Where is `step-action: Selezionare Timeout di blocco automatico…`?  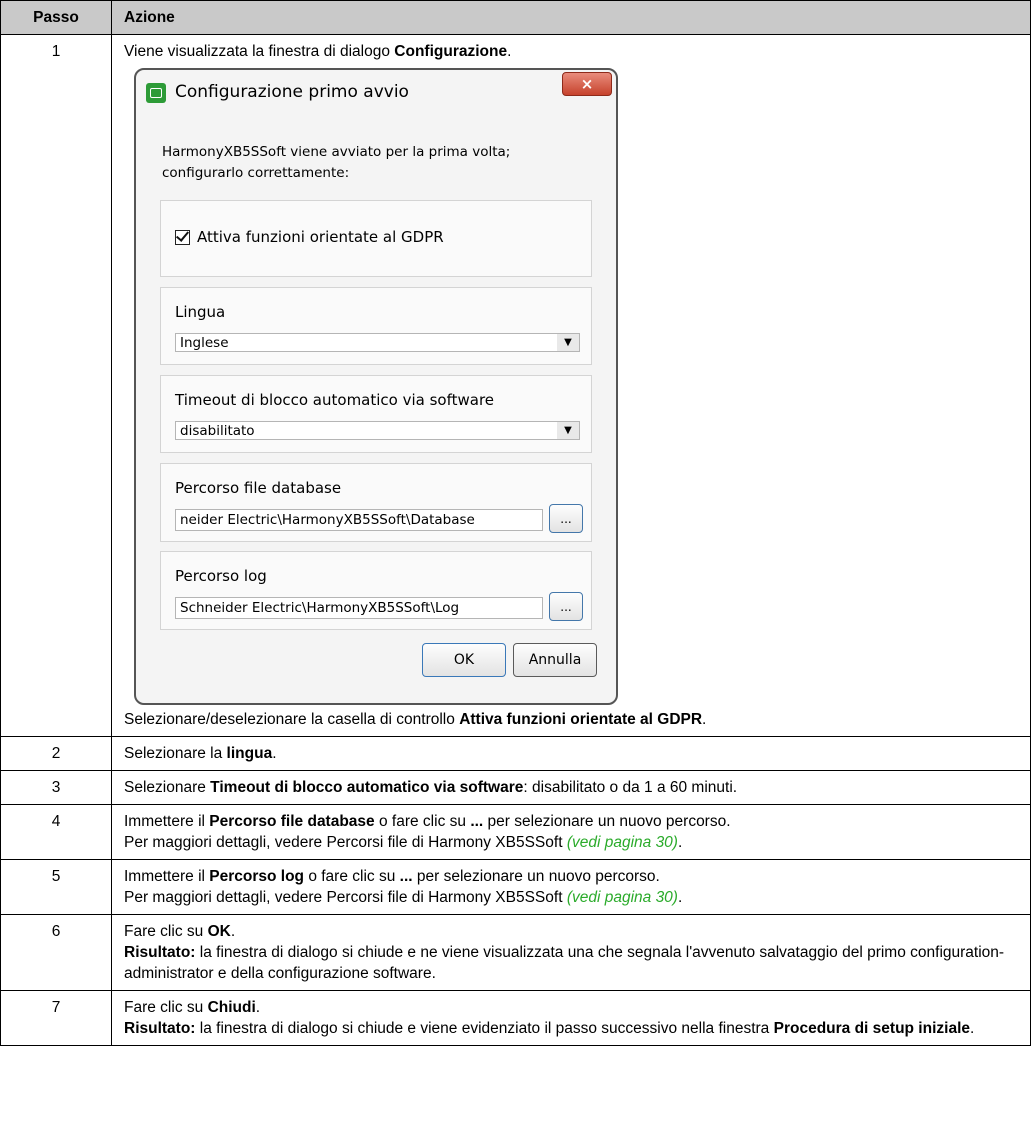
step-action: Selezionare Timeout di blocco automatico… is located at coordinates (571, 787).